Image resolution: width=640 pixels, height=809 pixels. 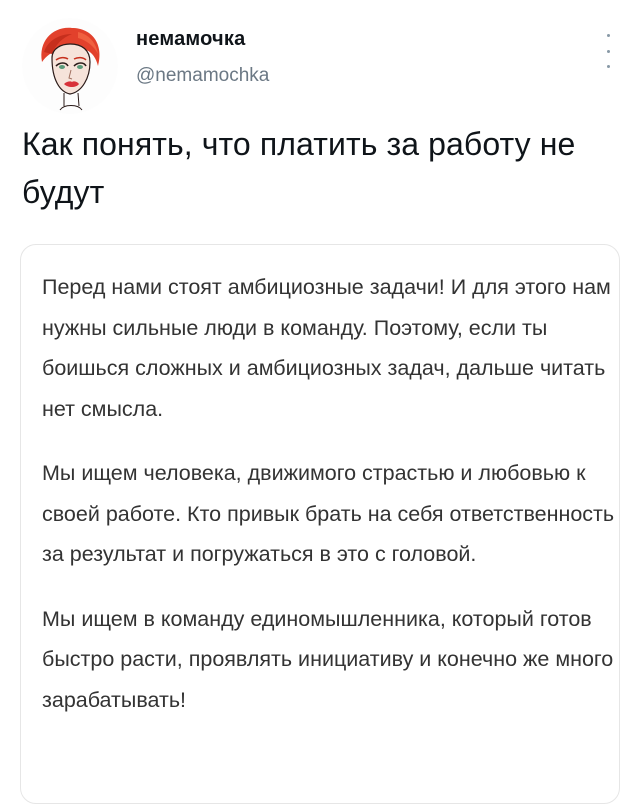 I want to click on avatar, so click(x=70, y=66).